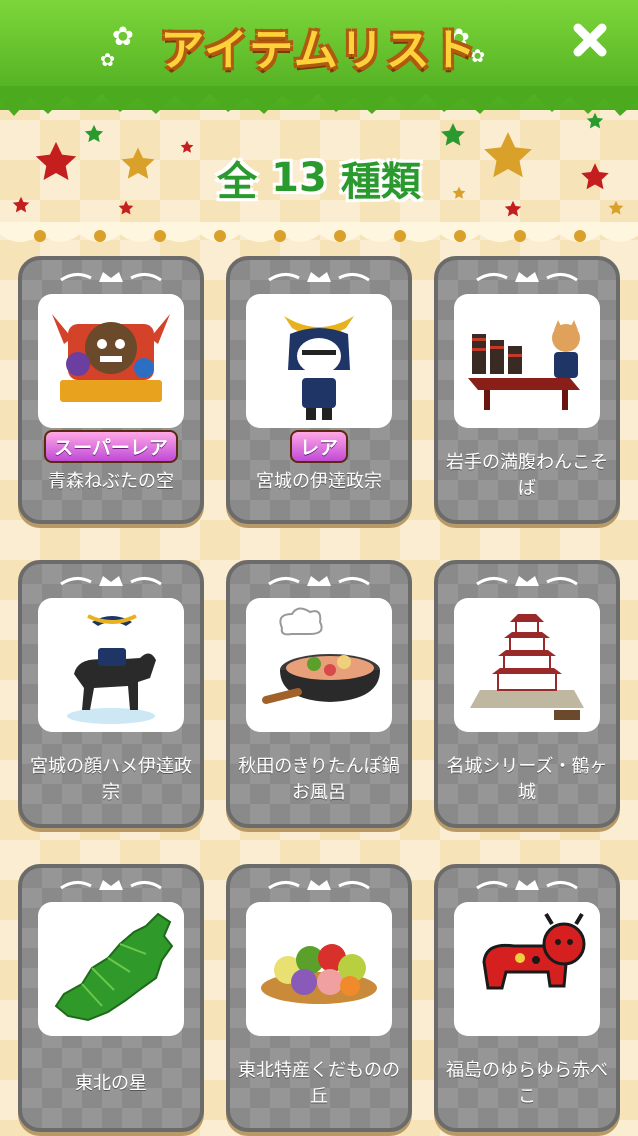 Image resolution: width=638 pixels, height=1136 pixels. What do you see at coordinates (319, 446) in the screenshot?
I see `rarity-badge: レア` at bounding box center [319, 446].